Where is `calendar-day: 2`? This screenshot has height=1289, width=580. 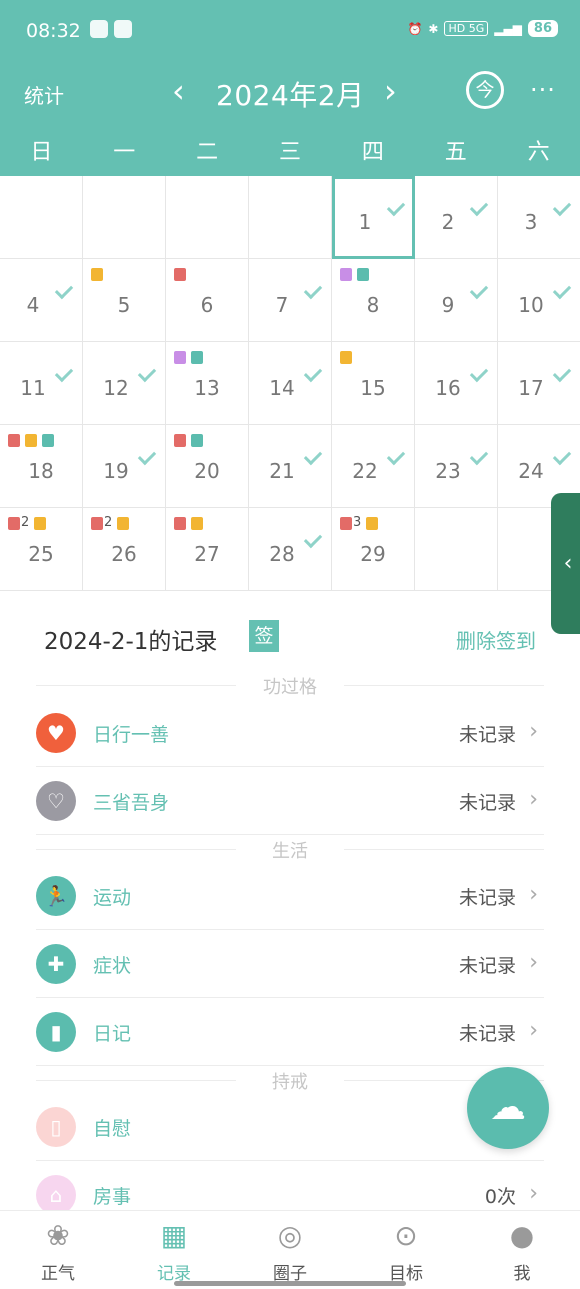 calendar-day: 2 is located at coordinates (456, 217).